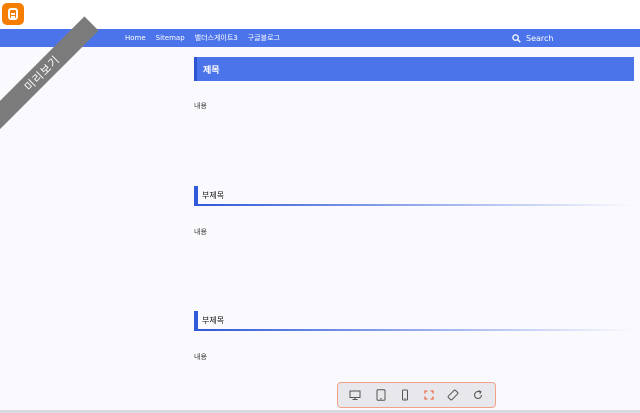 Image resolution: width=640 pixels, height=413 pixels. Describe the element at coordinates (478, 395) in the screenshot. I see `refresh-icon` at that location.